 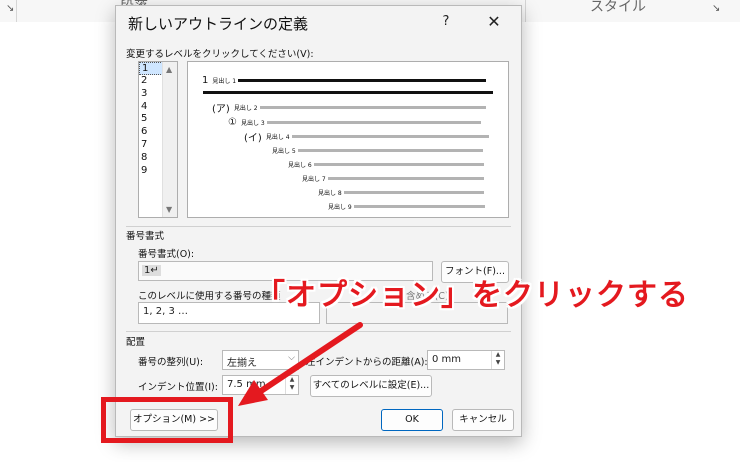 I want to click on annotation-arrow-shaft, so click(x=309, y=359).